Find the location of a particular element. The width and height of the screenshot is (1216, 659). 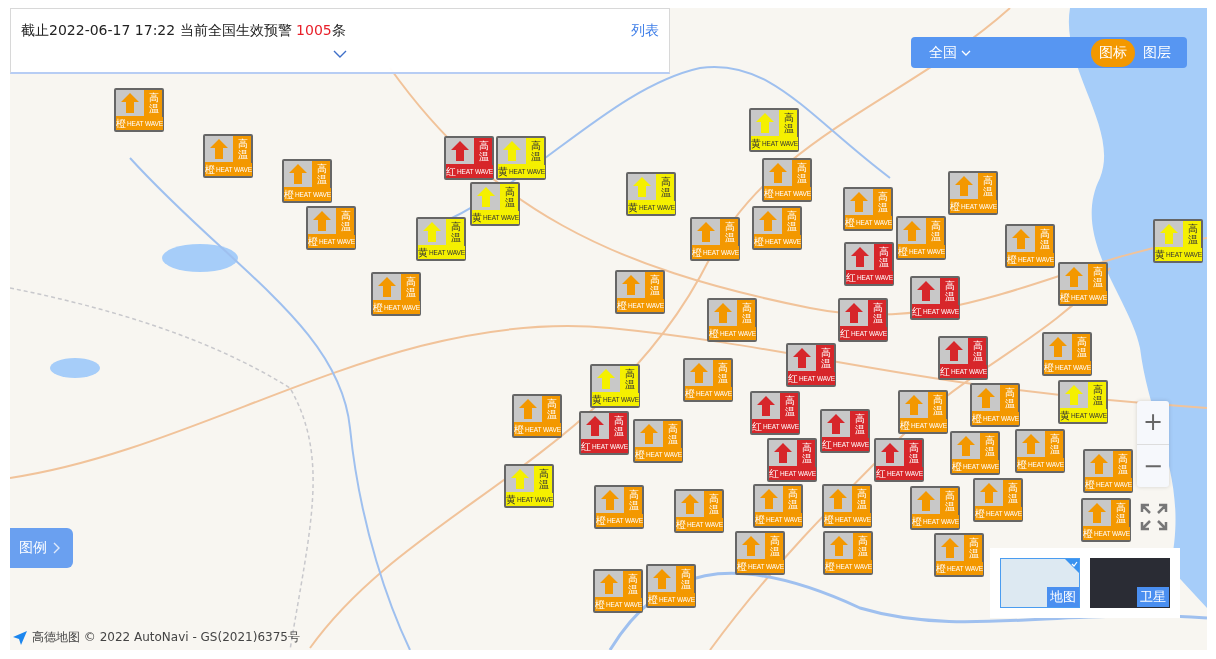

fullscreen-icon is located at coordinates (1154, 517).